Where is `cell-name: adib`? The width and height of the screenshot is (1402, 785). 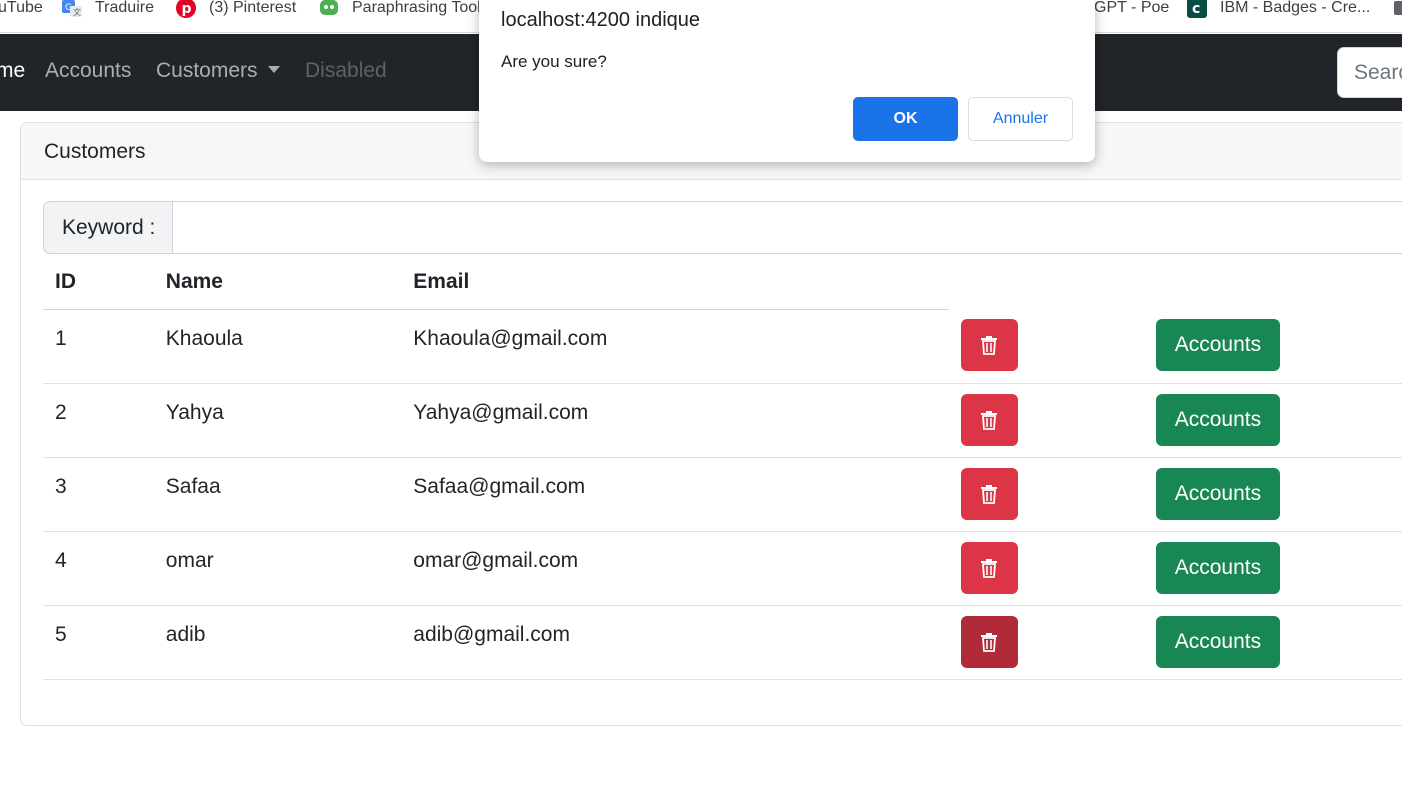 cell-name: adib is located at coordinates (277, 642).